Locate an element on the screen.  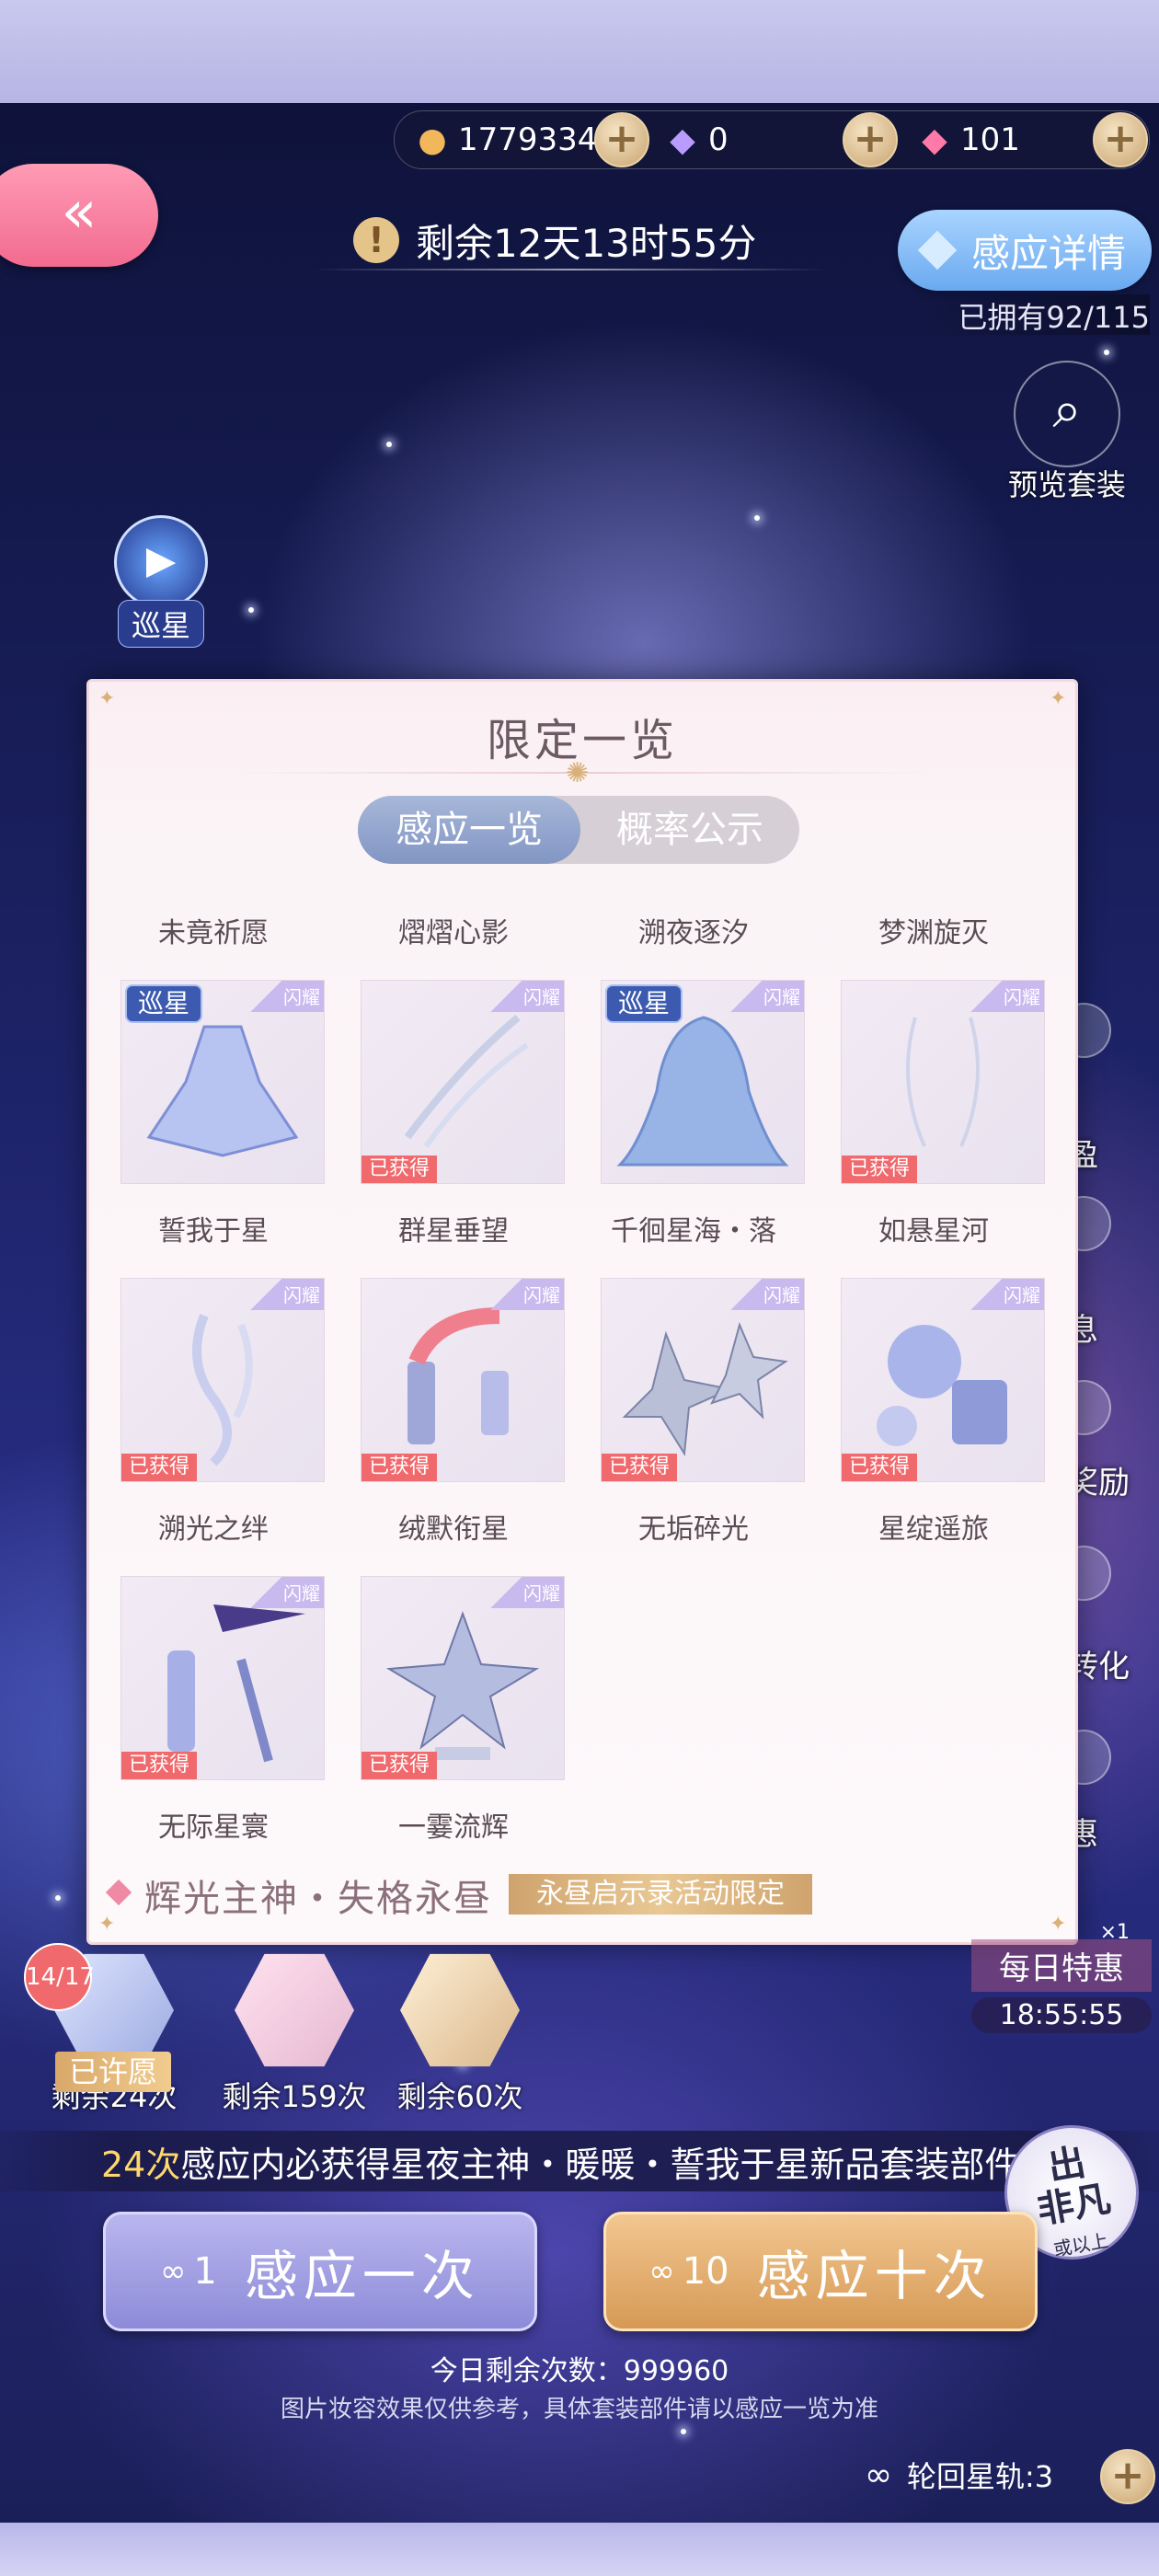
daily-deal-timer: 18:55:55 is located at coordinates (1061, 2015).